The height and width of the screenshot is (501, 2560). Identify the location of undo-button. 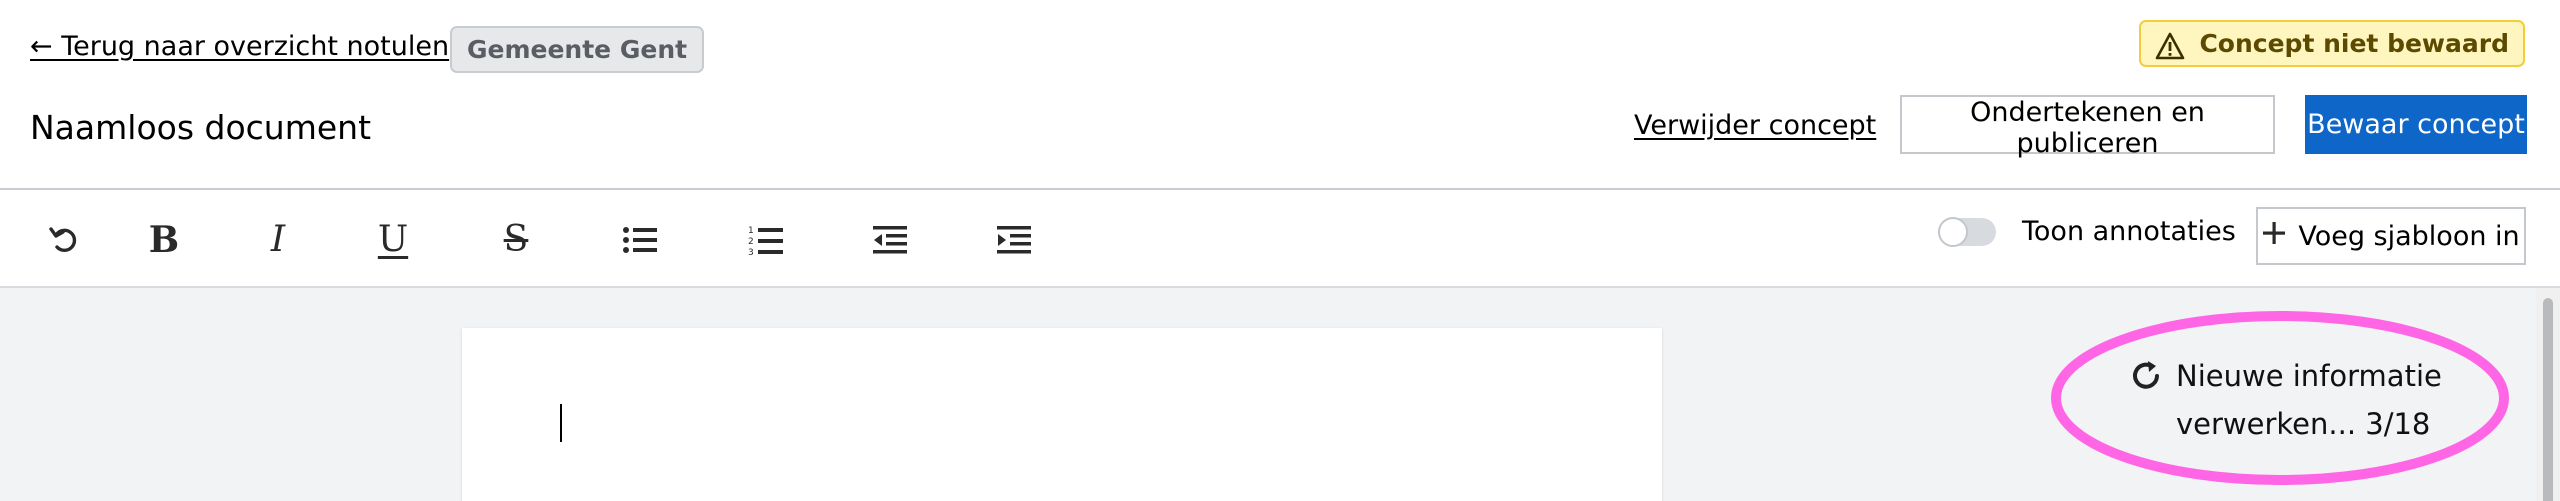
(65, 240).